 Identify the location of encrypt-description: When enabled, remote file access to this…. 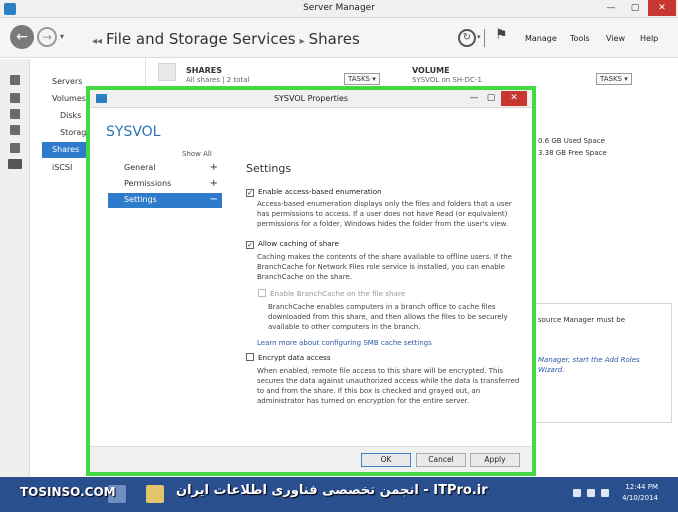
(389, 386).